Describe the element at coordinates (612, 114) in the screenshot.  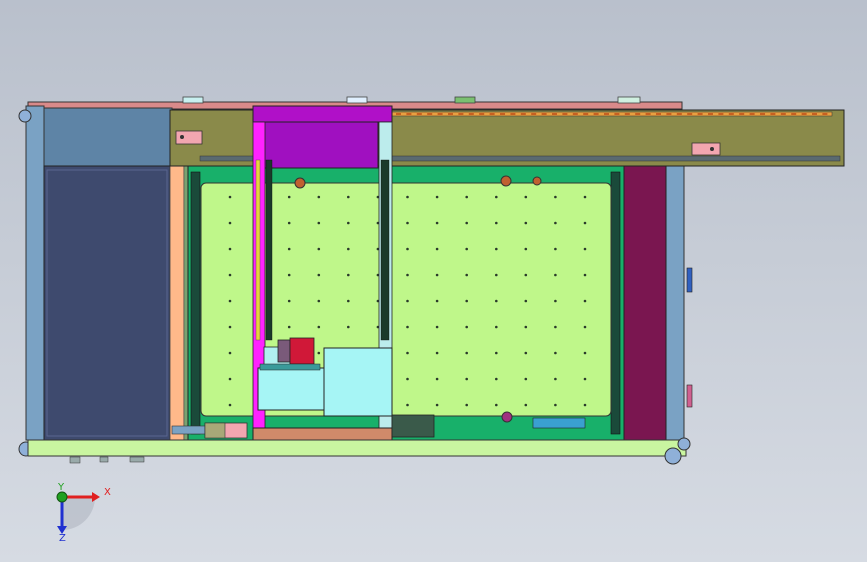
I see `beam-top-rail` at that location.